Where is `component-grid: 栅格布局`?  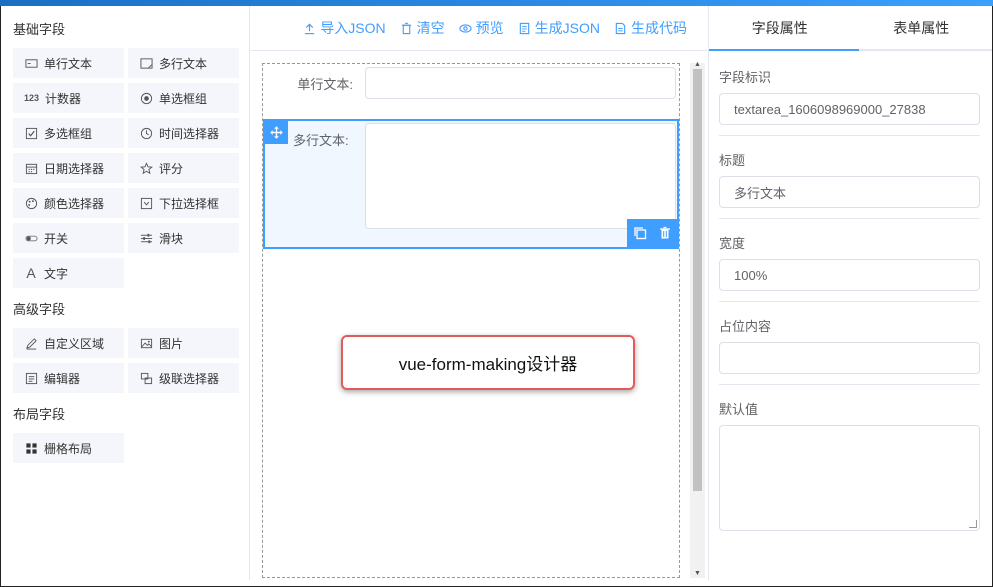
component-grid: 栅格布局 is located at coordinates (68, 448).